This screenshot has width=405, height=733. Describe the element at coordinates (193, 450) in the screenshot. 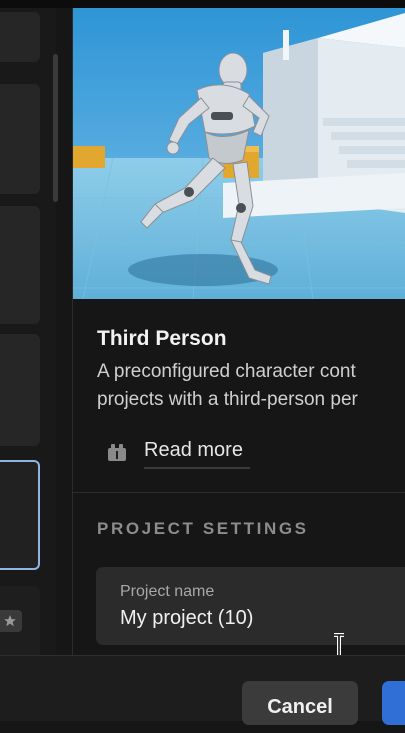

I see `read-more-label: Read more` at that location.